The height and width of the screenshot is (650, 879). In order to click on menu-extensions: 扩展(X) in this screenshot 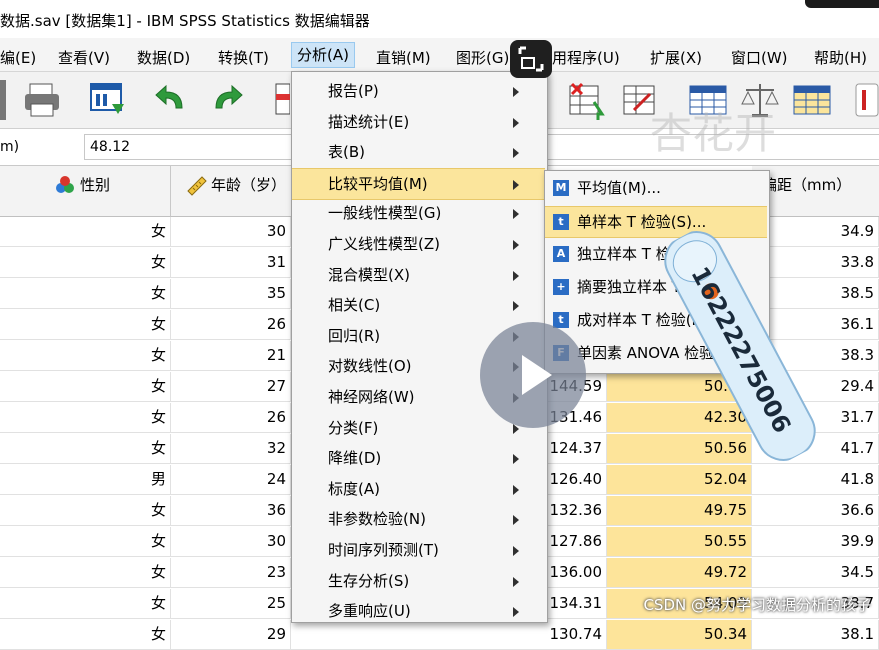, I will do `click(676, 57)`.